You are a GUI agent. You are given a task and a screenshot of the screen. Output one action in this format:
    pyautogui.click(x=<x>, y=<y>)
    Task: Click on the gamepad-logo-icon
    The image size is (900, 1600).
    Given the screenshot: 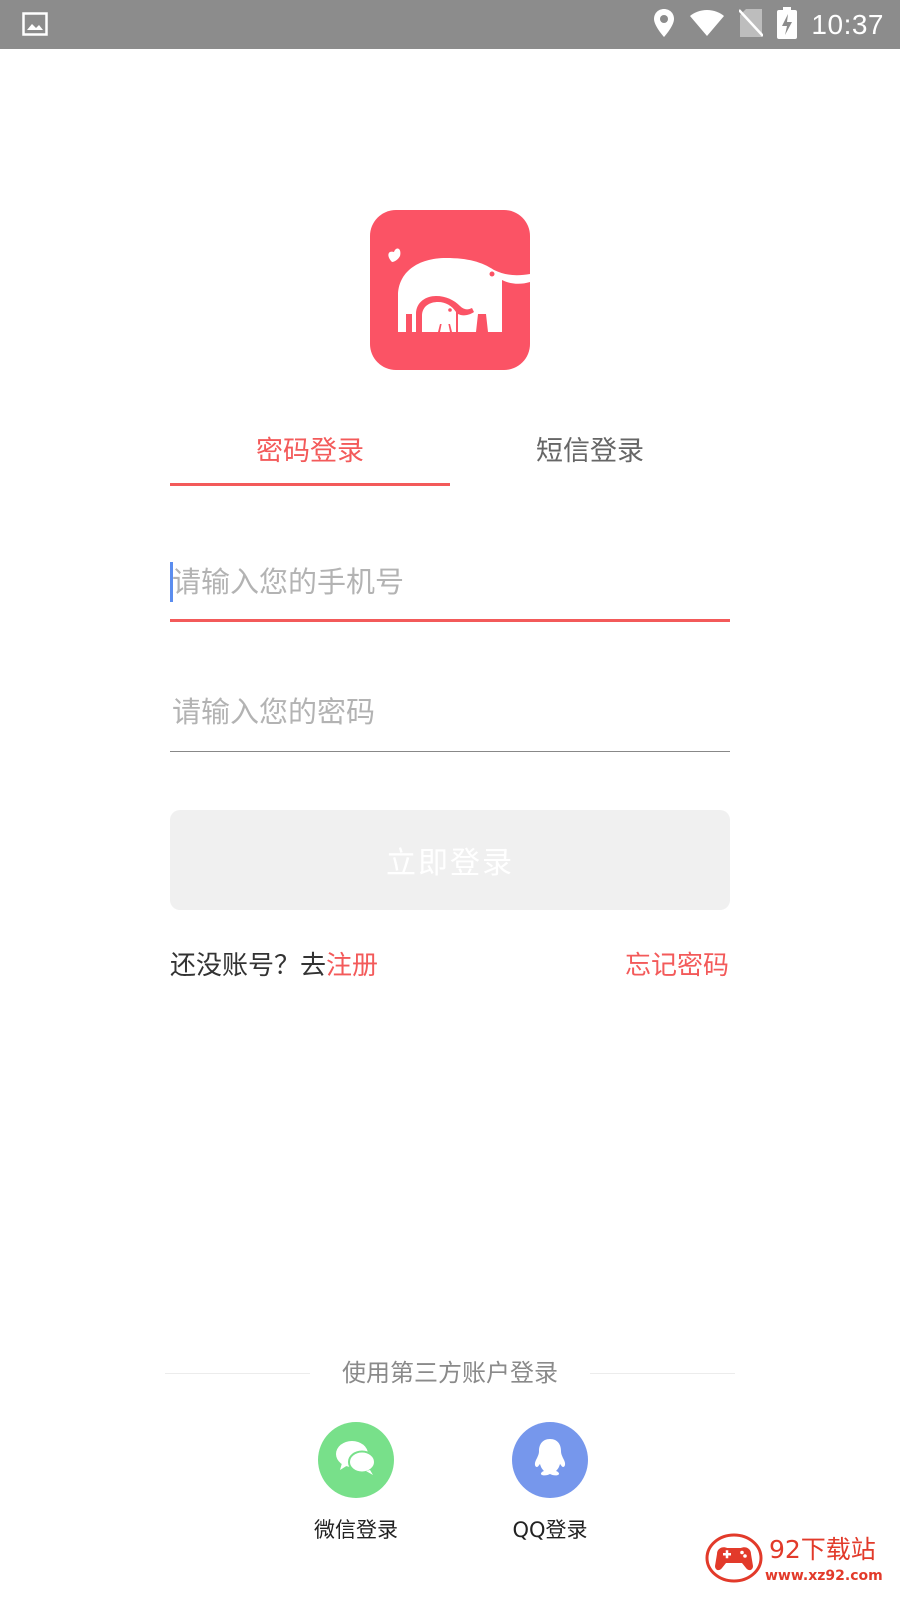 What is the action you would take?
    pyautogui.click(x=734, y=1560)
    